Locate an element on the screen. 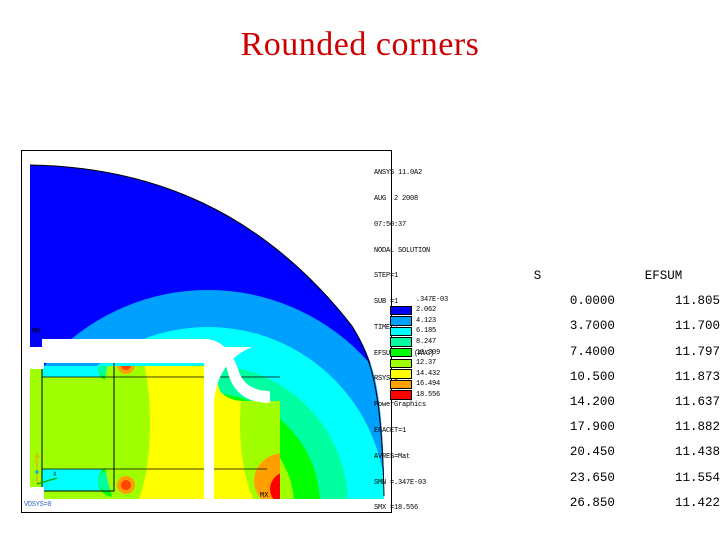 The image size is (720, 540). header-line: SMN =.347E-03 is located at coordinates (400, 482).